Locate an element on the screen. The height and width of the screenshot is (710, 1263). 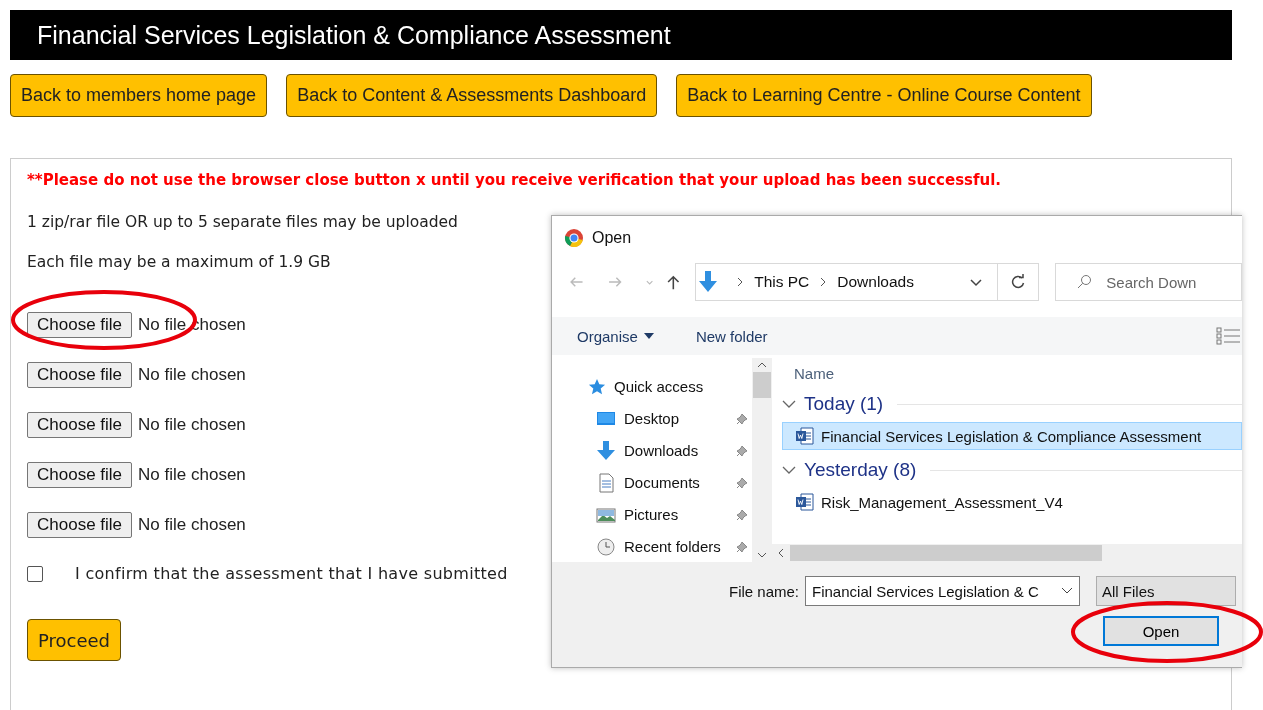
page-title: Financial Services Legislation & Compliance Assessment is located at coordinates (354, 35).